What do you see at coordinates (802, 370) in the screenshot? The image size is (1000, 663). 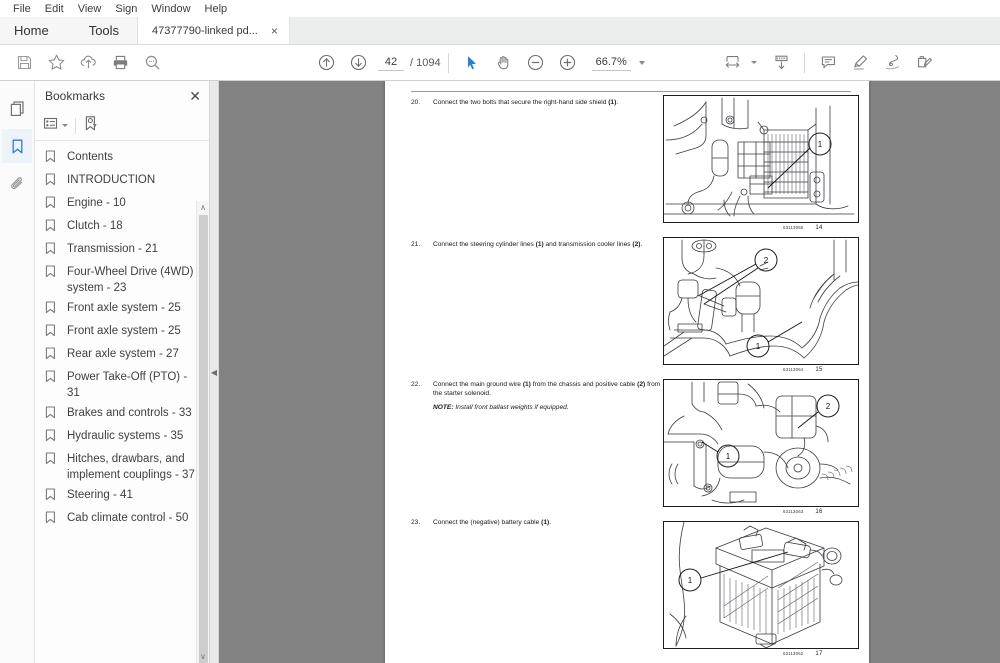 I see `steering-cylinder-figure-caption: 63113064 15` at bounding box center [802, 370].